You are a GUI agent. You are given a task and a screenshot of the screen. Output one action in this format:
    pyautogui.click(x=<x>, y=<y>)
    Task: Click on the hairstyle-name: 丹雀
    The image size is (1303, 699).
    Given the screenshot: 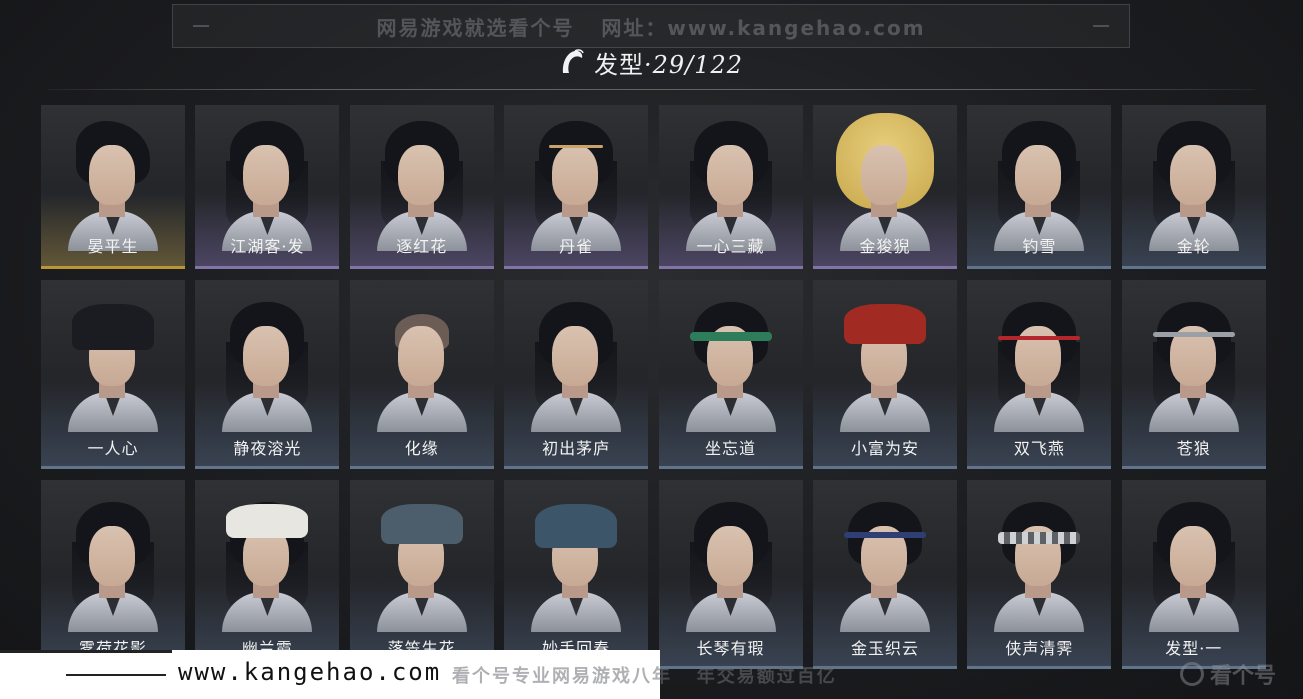 What is the action you would take?
    pyautogui.click(x=576, y=246)
    